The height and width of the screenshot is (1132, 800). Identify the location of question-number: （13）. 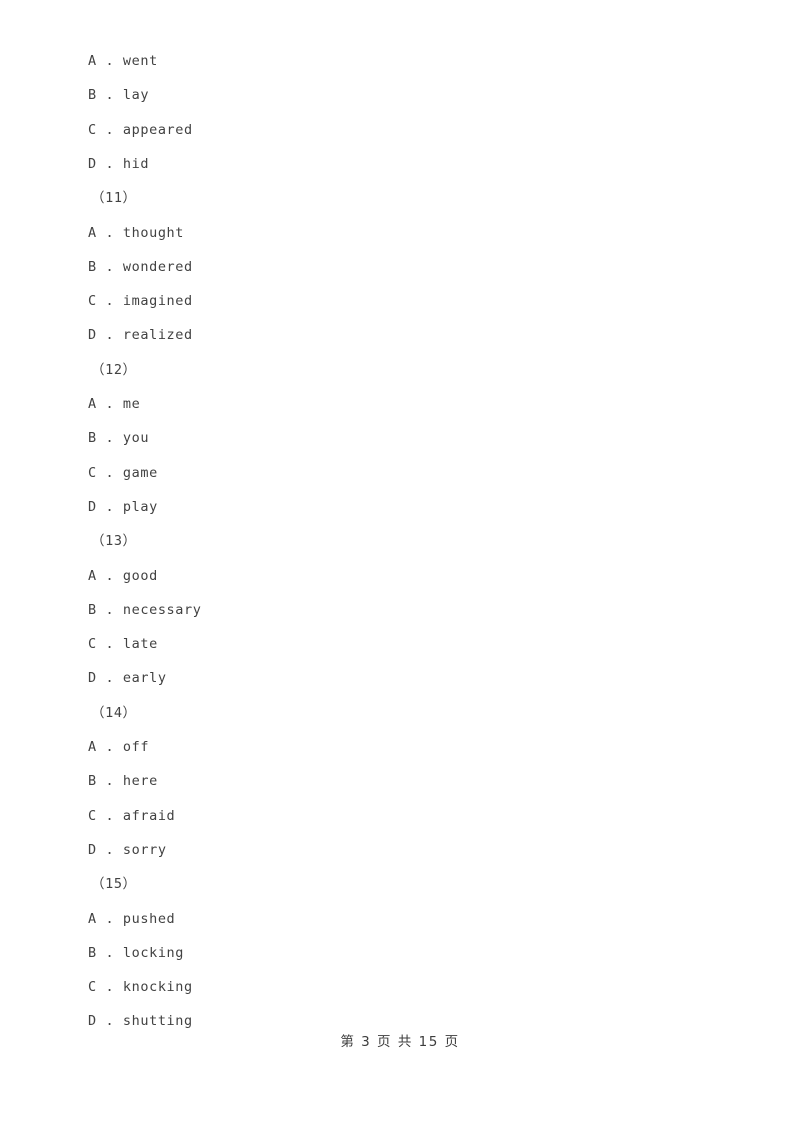
(114, 541).